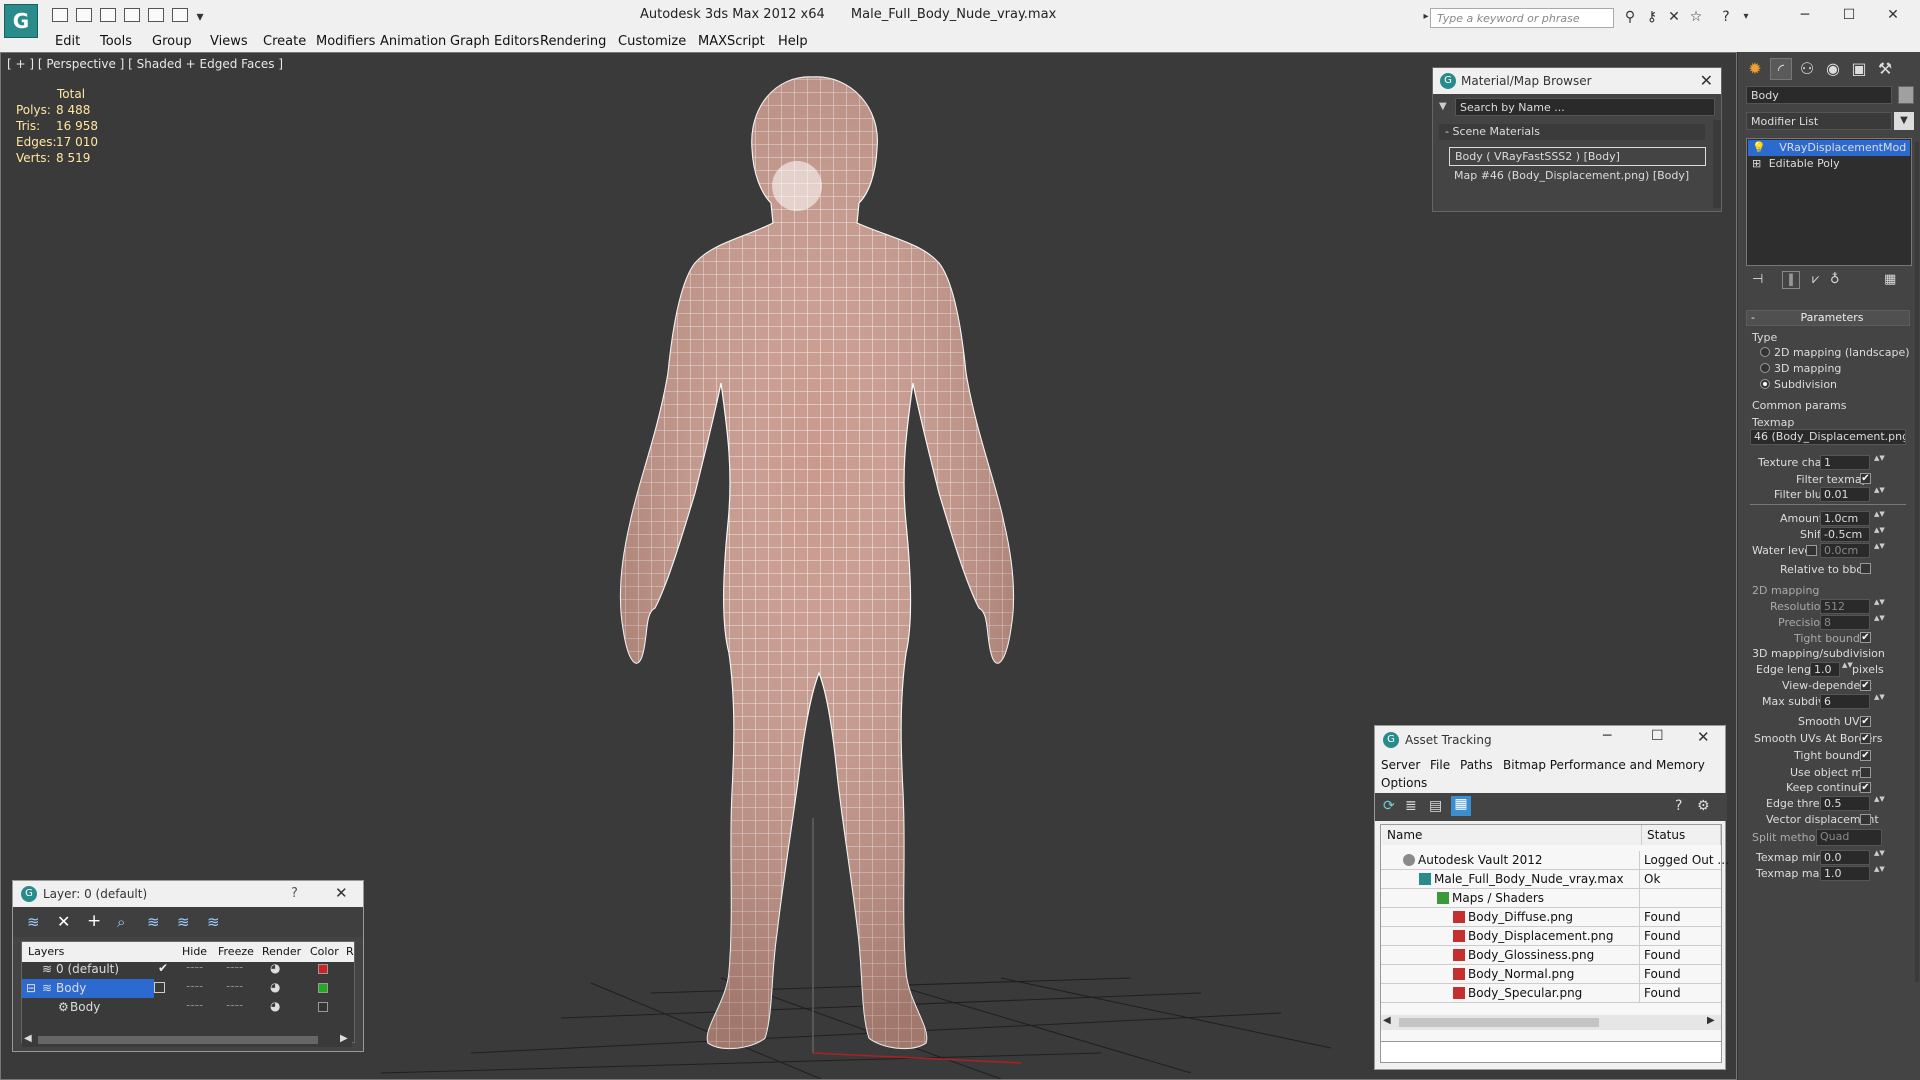  Describe the element at coordinates (1845, 803) in the screenshot. I see `edge-thresh-field: 0.5` at that location.